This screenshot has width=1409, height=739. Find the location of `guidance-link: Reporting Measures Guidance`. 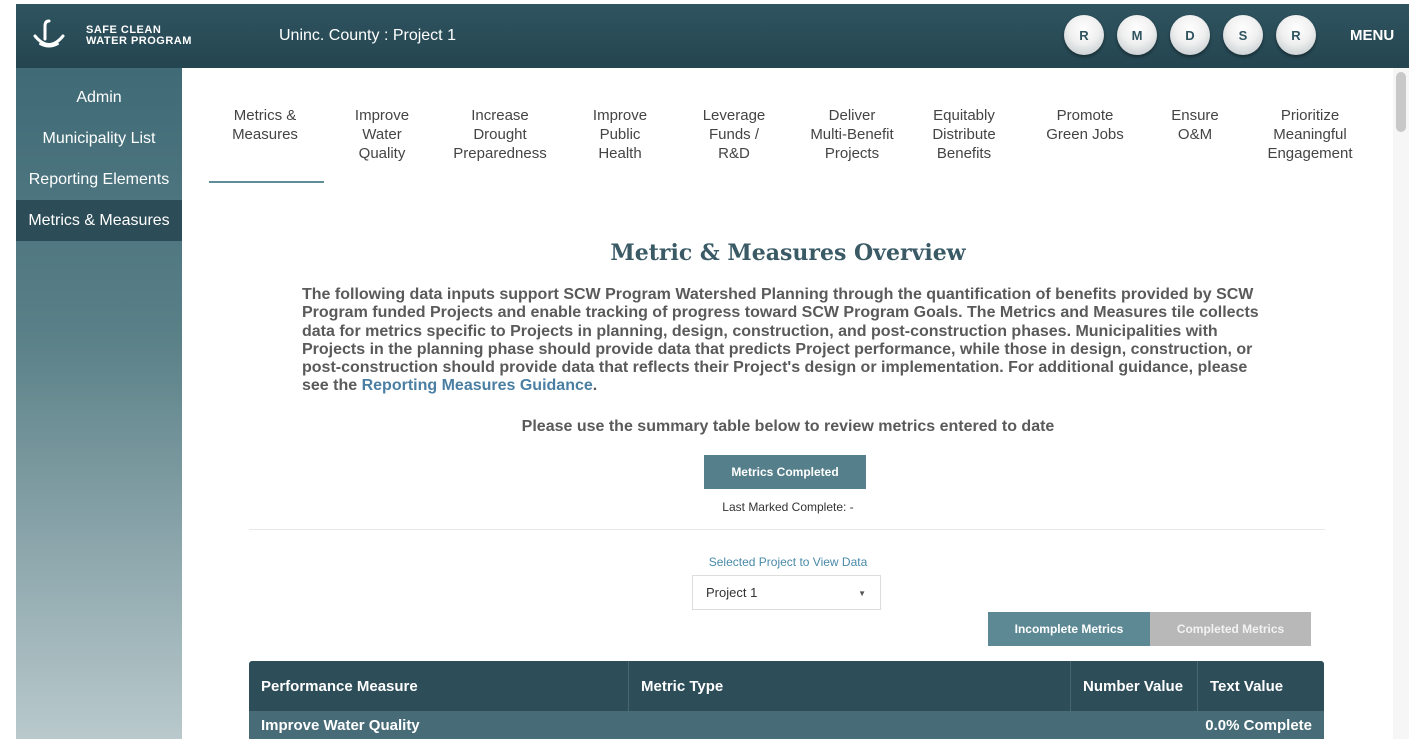

guidance-link: Reporting Measures Guidance is located at coordinates (477, 385).